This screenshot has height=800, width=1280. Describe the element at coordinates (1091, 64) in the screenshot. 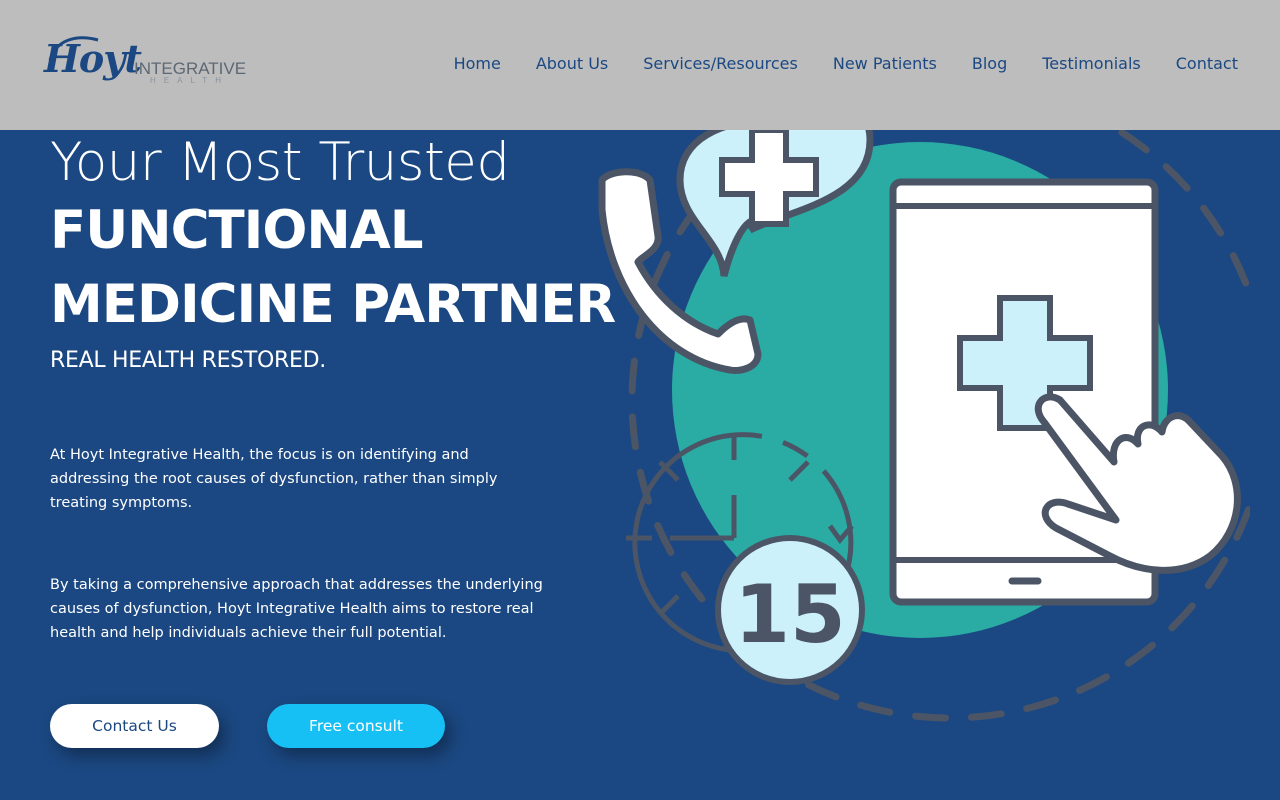

I see `nav-testimonials: Testimonials` at that location.